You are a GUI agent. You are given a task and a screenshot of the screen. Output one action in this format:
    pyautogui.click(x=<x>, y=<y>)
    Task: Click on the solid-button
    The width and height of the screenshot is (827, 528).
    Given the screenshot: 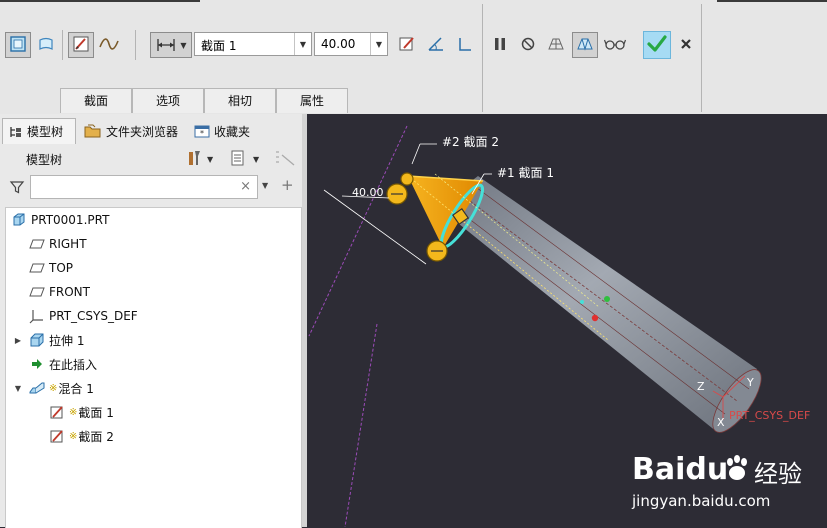 What is the action you would take?
    pyautogui.click(x=18, y=45)
    